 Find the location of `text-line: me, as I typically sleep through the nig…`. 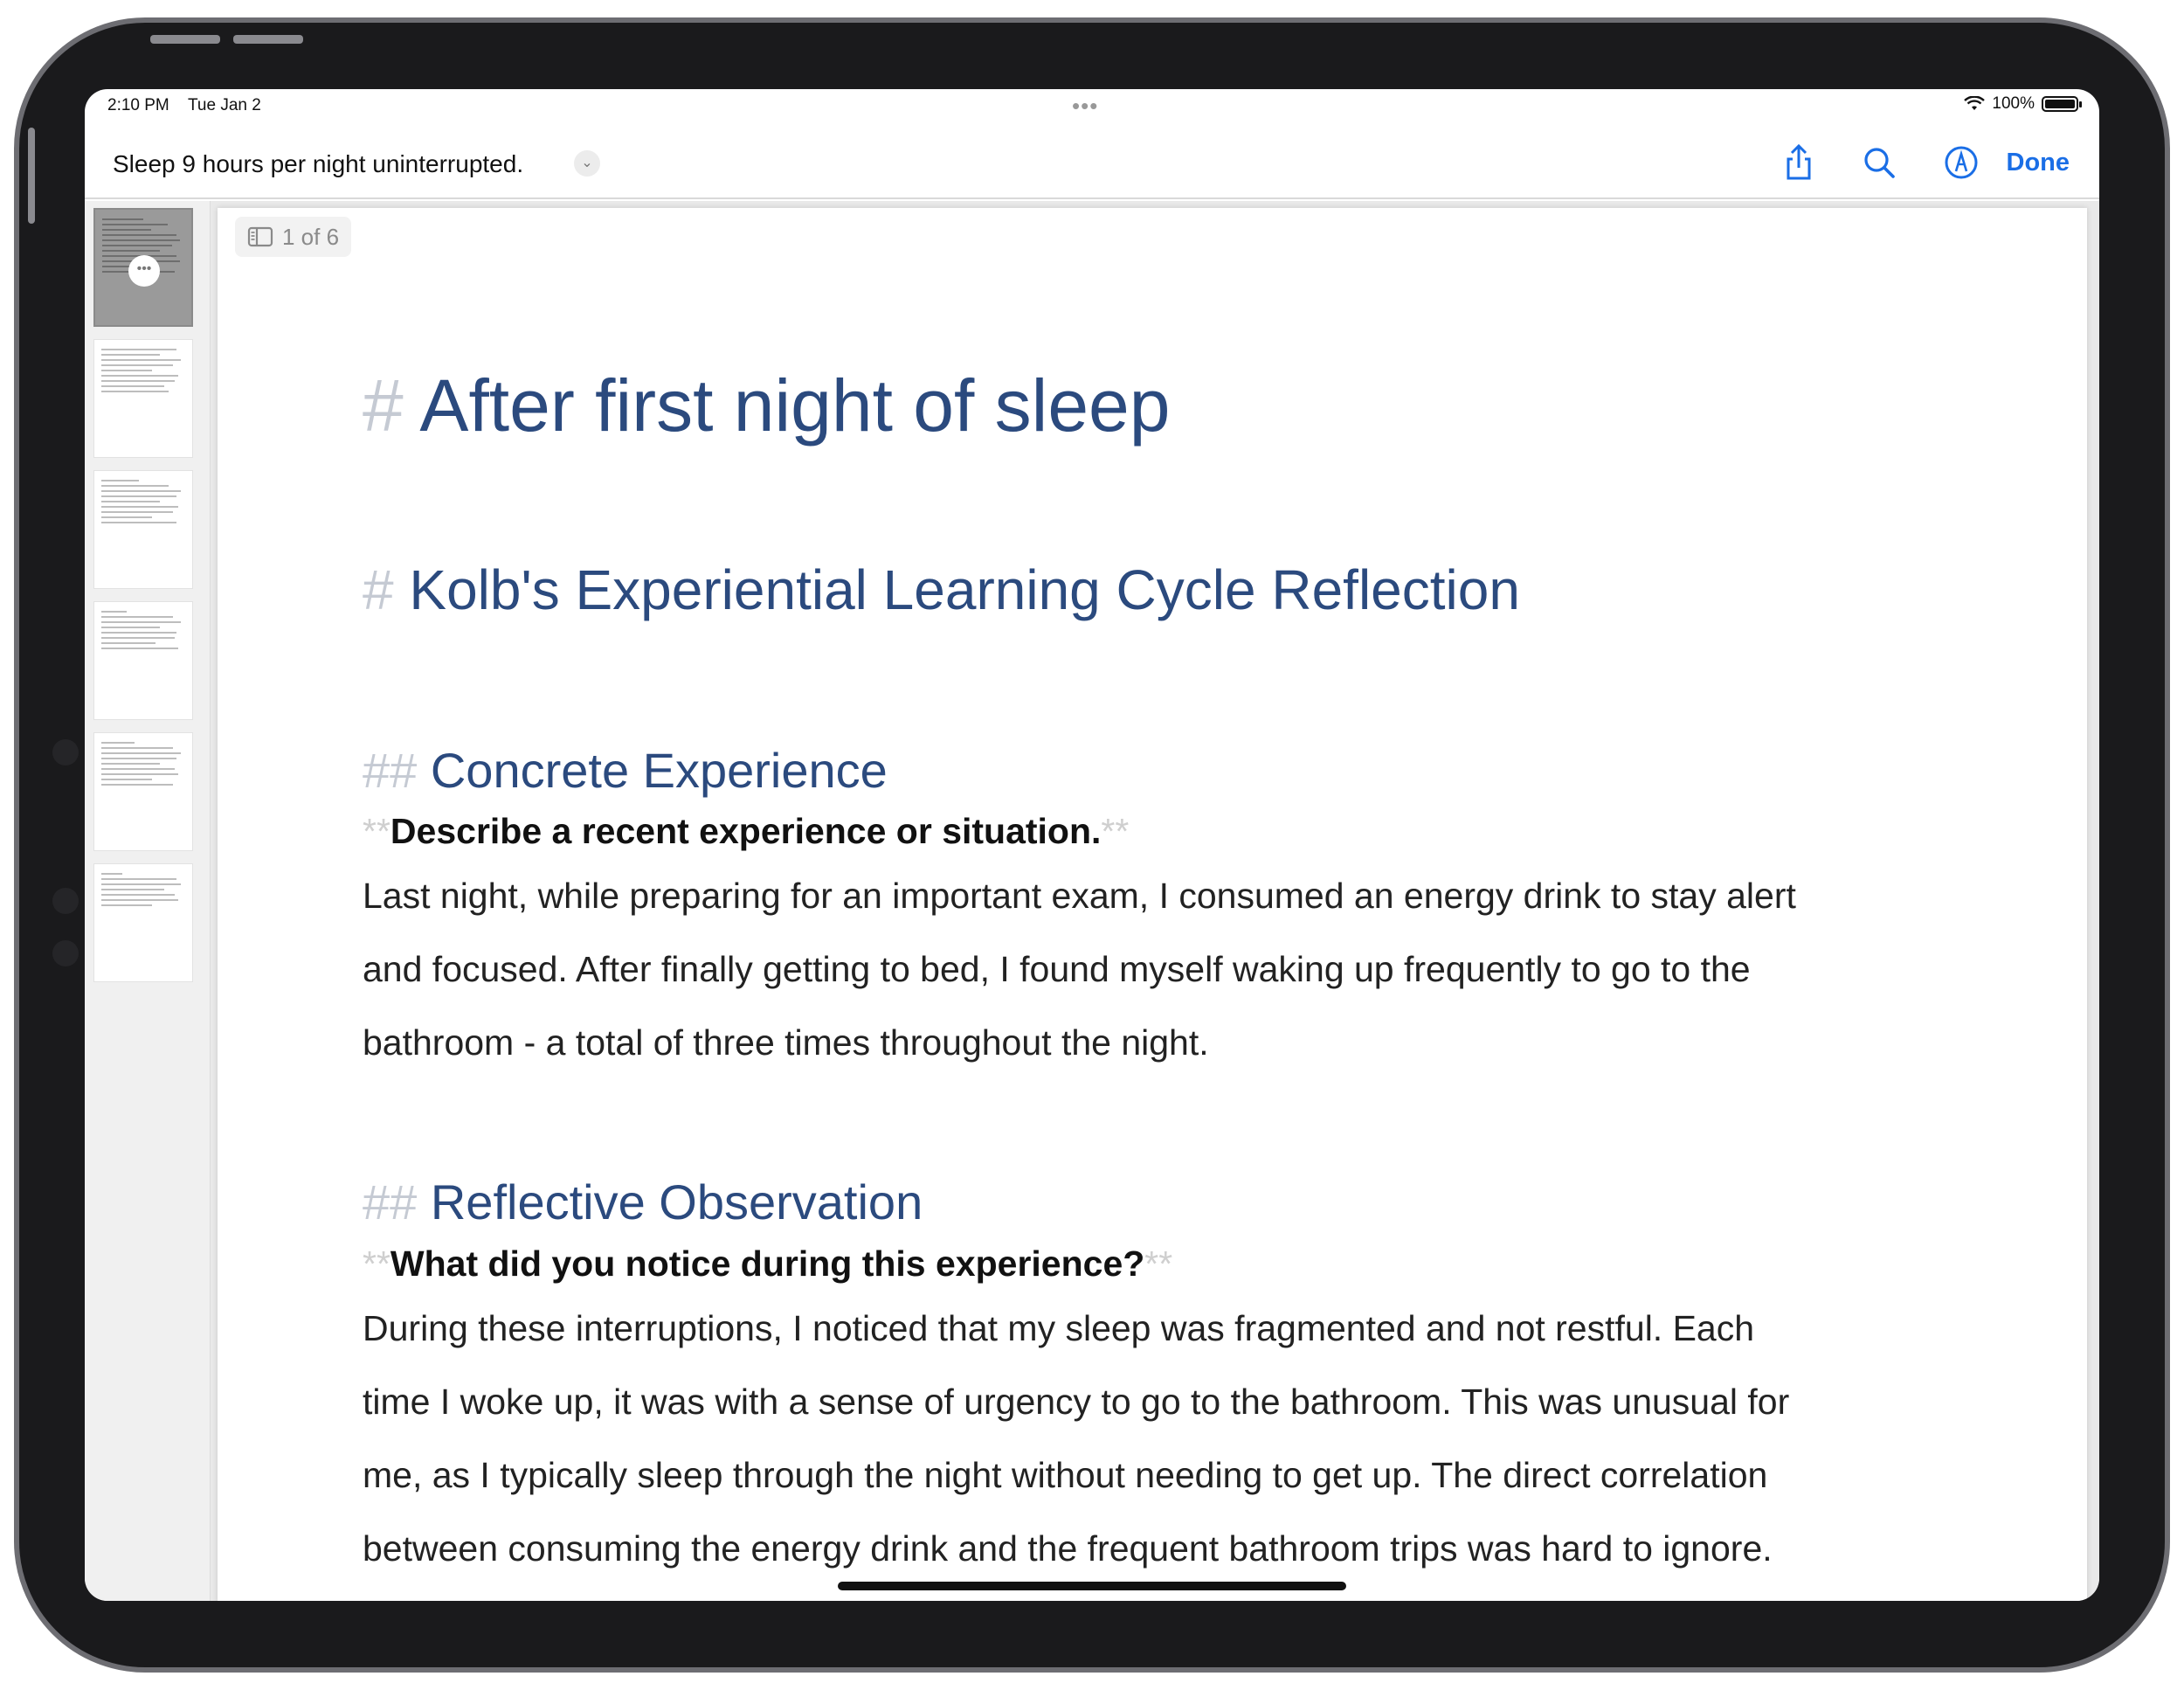

text-line: me, as I typically sleep through the nig… is located at coordinates (1065, 1474).